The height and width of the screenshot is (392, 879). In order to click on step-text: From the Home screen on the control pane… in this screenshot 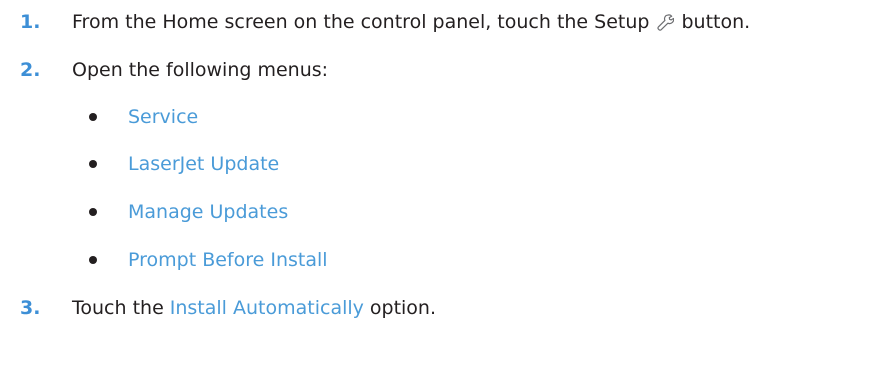, I will do `click(411, 22)`.